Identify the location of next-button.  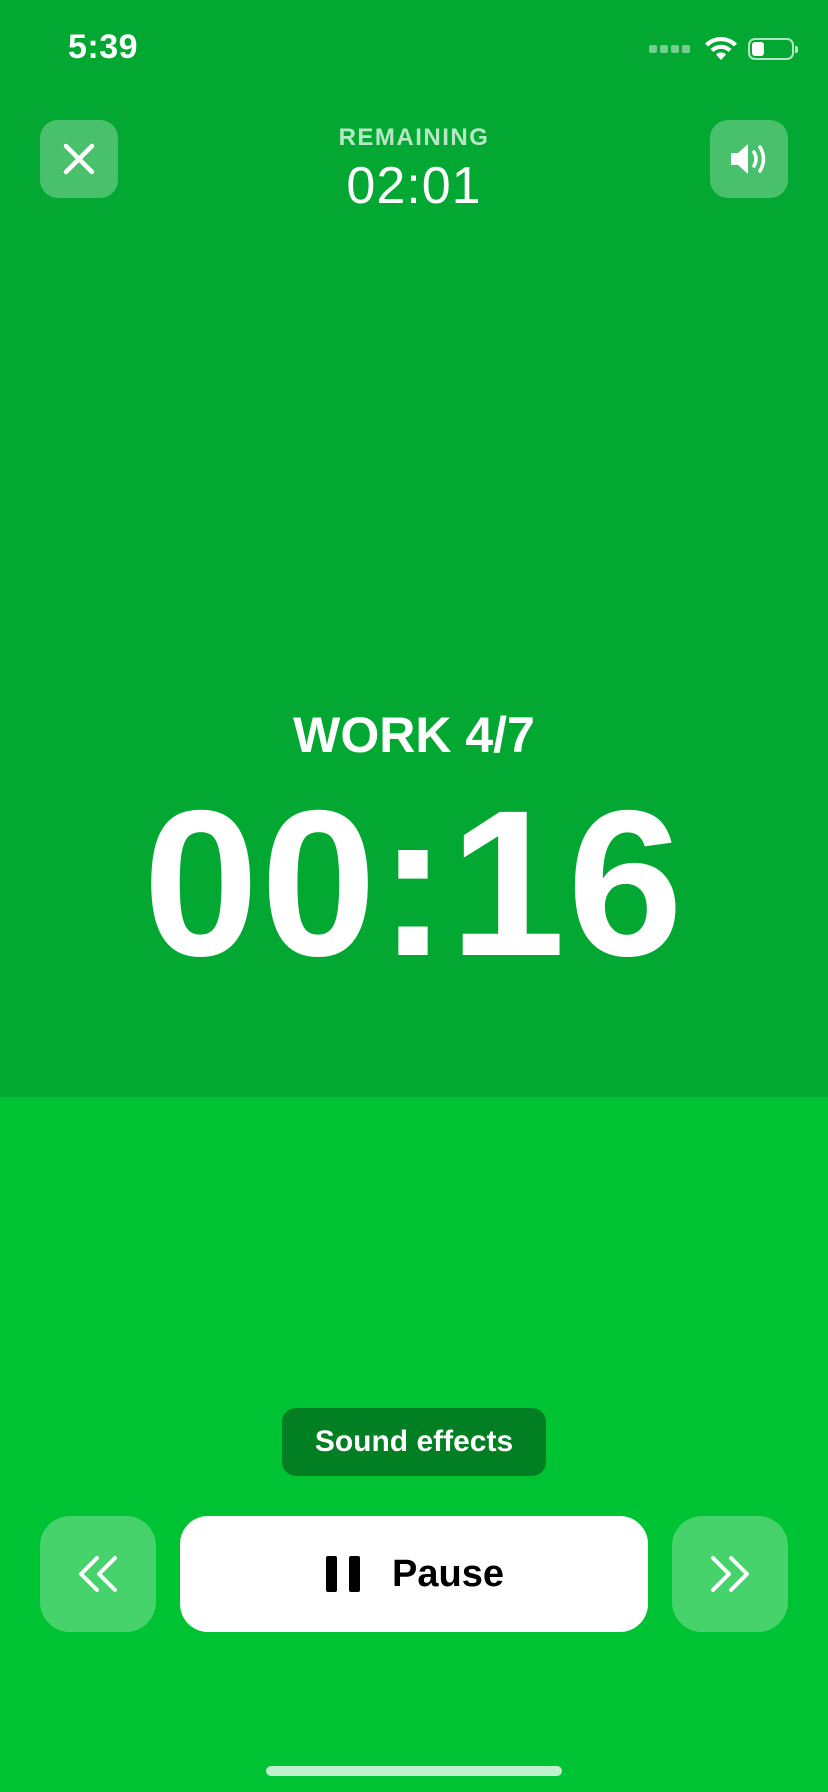
(730, 1574).